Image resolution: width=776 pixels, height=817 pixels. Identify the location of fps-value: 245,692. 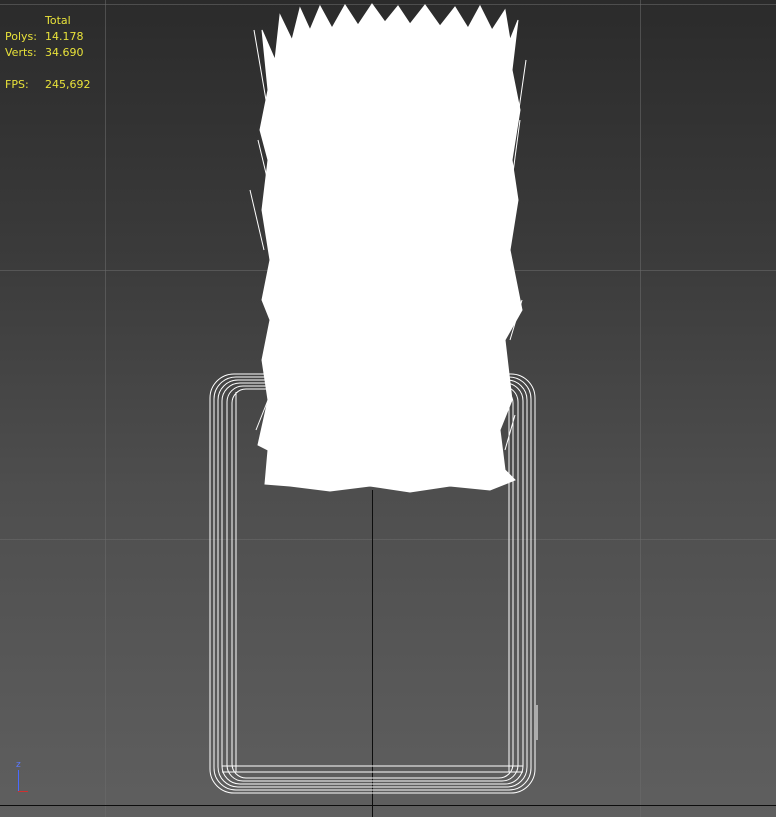
(68, 84).